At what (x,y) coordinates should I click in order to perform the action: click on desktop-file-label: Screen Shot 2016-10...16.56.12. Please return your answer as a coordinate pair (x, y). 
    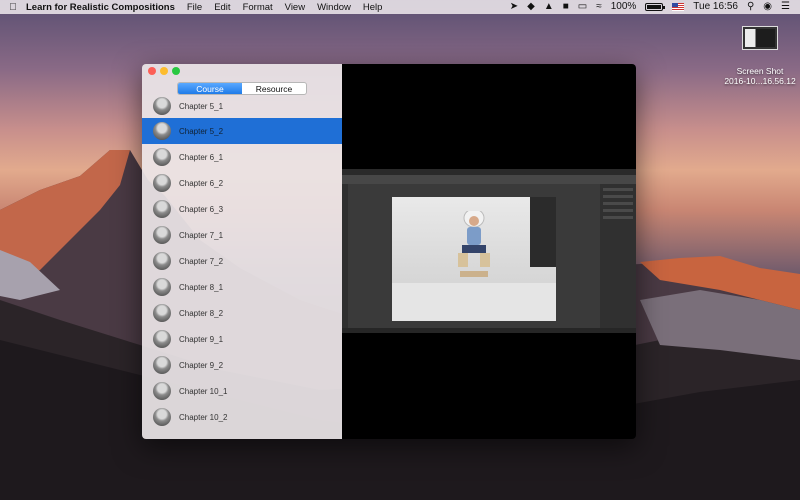
    Looking at the image, I should click on (760, 76).